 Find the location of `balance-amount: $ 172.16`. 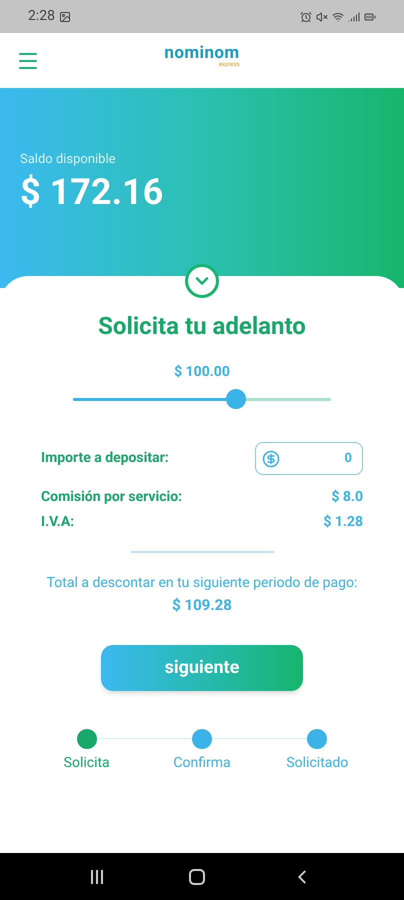

balance-amount: $ 172.16 is located at coordinates (92, 192).